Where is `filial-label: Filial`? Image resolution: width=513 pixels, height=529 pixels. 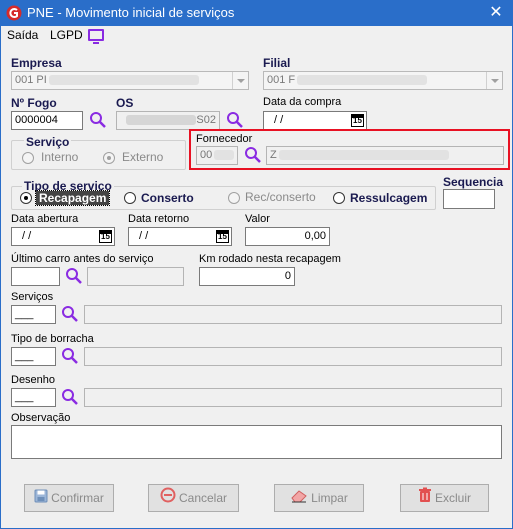
filial-label: Filial is located at coordinates (277, 63).